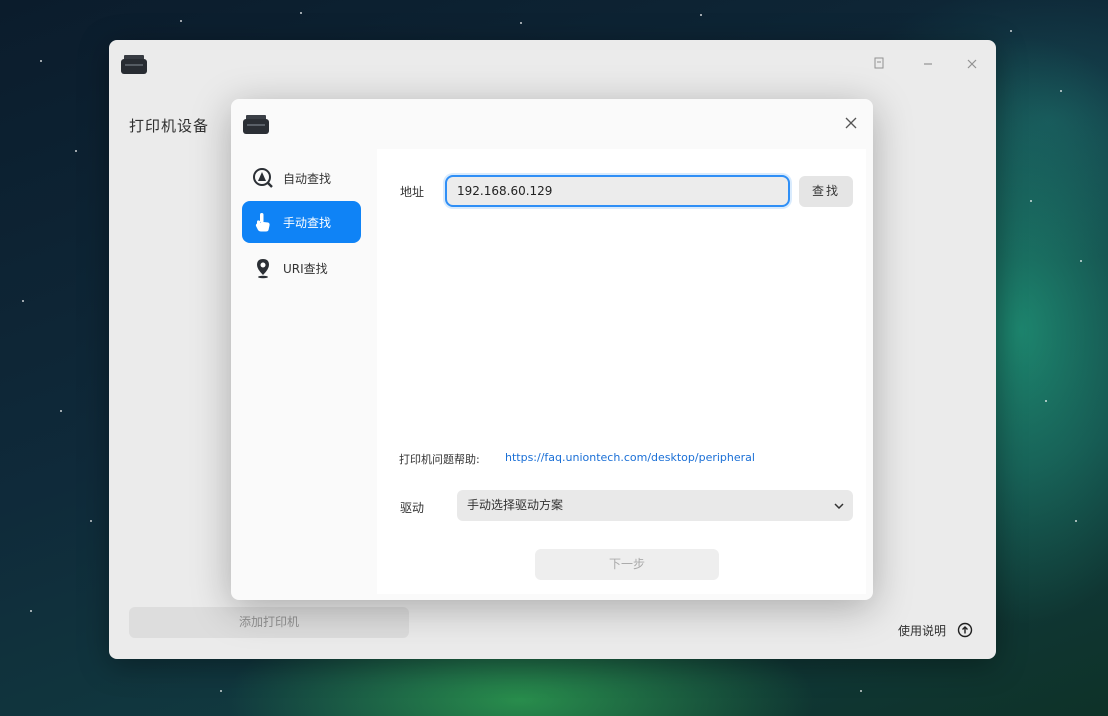 This screenshot has height=716, width=1108. Describe the element at coordinates (515, 505) in the screenshot. I see `driver-select-value: 手动选择驱动方案` at that location.